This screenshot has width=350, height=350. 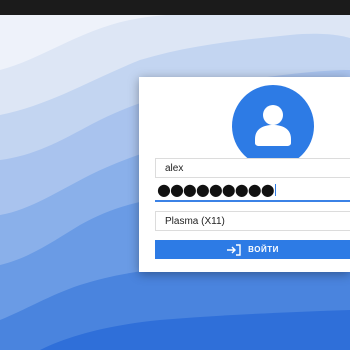 What do you see at coordinates (216, 189) in the screenshot?
I see `password-masked-value: ●●●●●●●●●` at bounding box center [216, 189].